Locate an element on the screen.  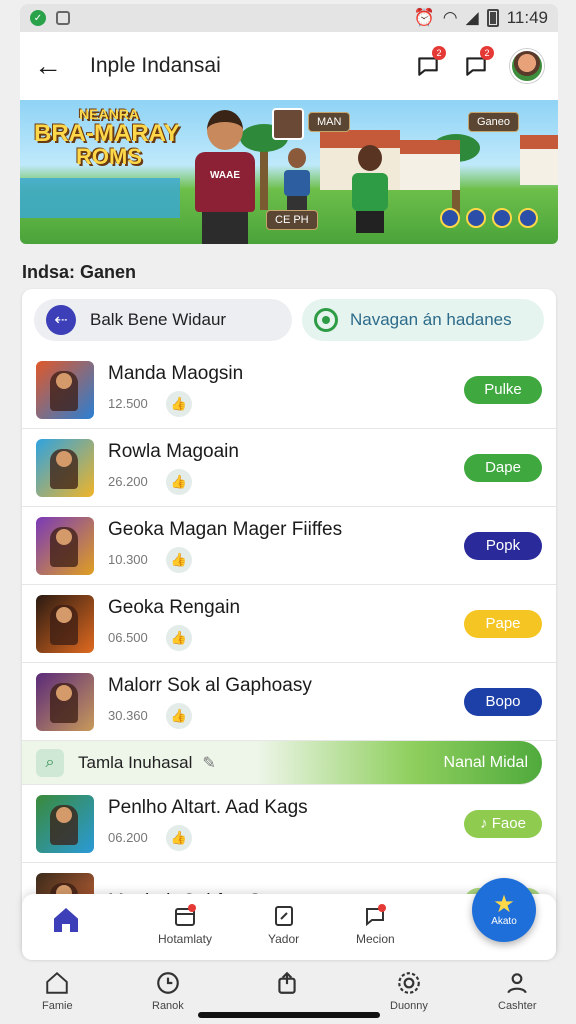
list-item: Penlho Altart. Aad Kags 06.200 👍 ♪ Faoe is located at coordinates (289, 824).